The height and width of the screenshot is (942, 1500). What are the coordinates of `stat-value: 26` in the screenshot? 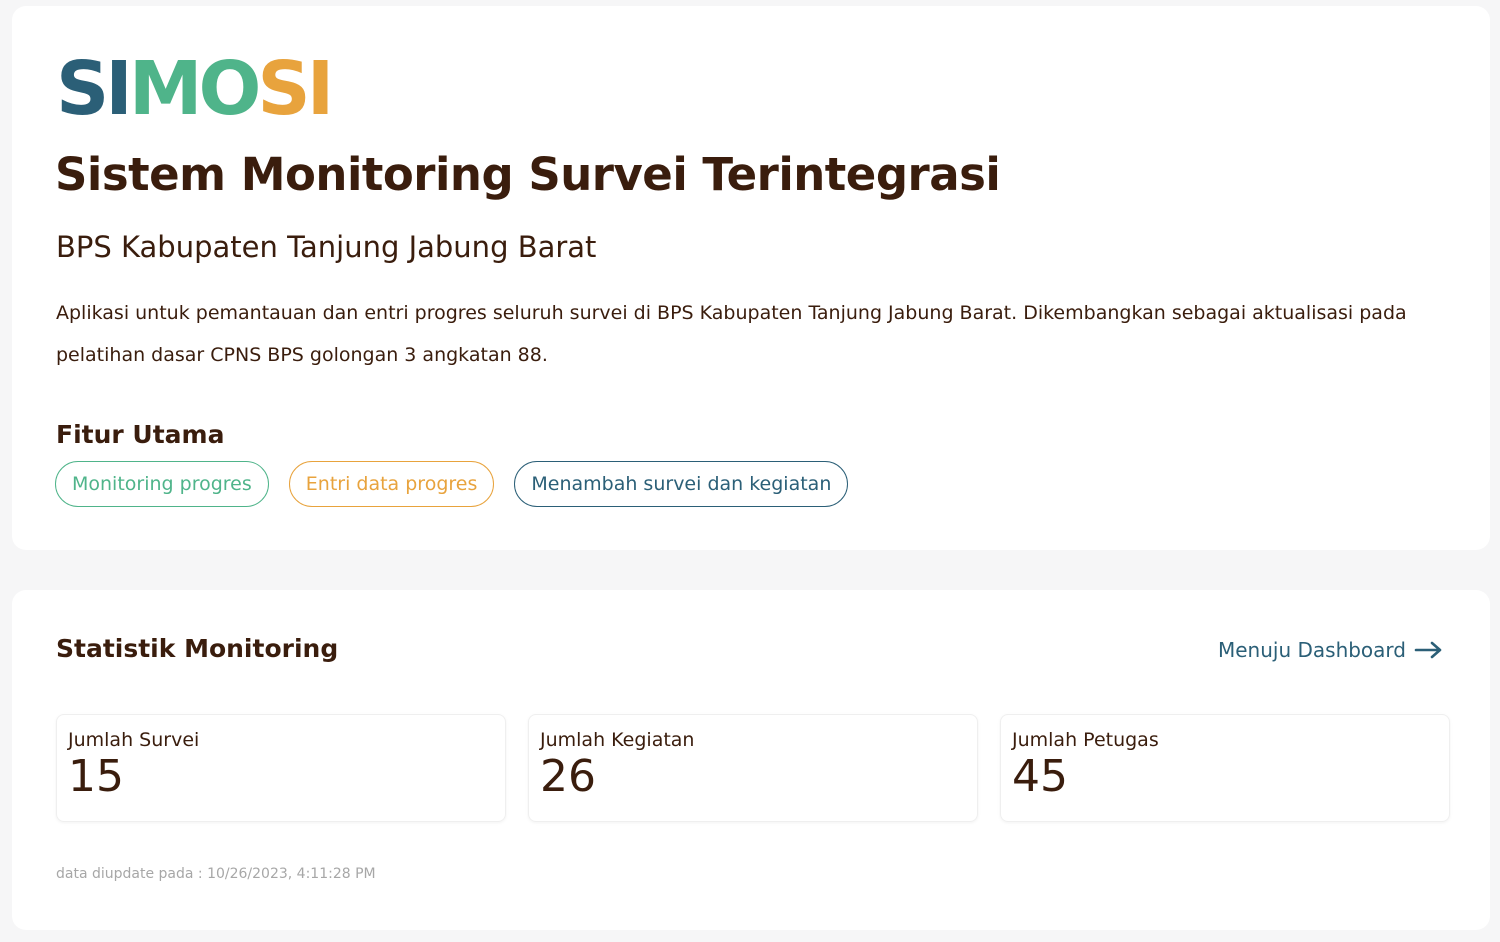 It's located at (568, 776).